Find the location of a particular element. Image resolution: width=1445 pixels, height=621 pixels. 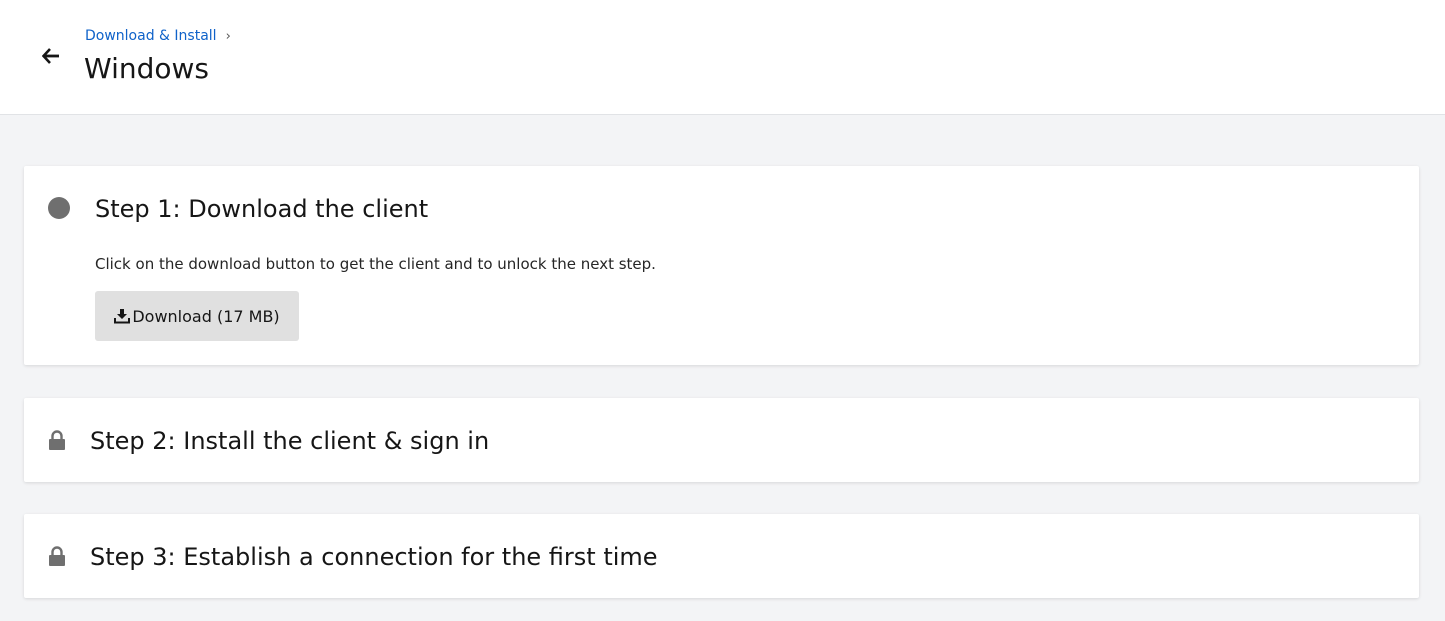

breadcrumb-link-download-install: Download & Install is located at coordinates (151, 36).